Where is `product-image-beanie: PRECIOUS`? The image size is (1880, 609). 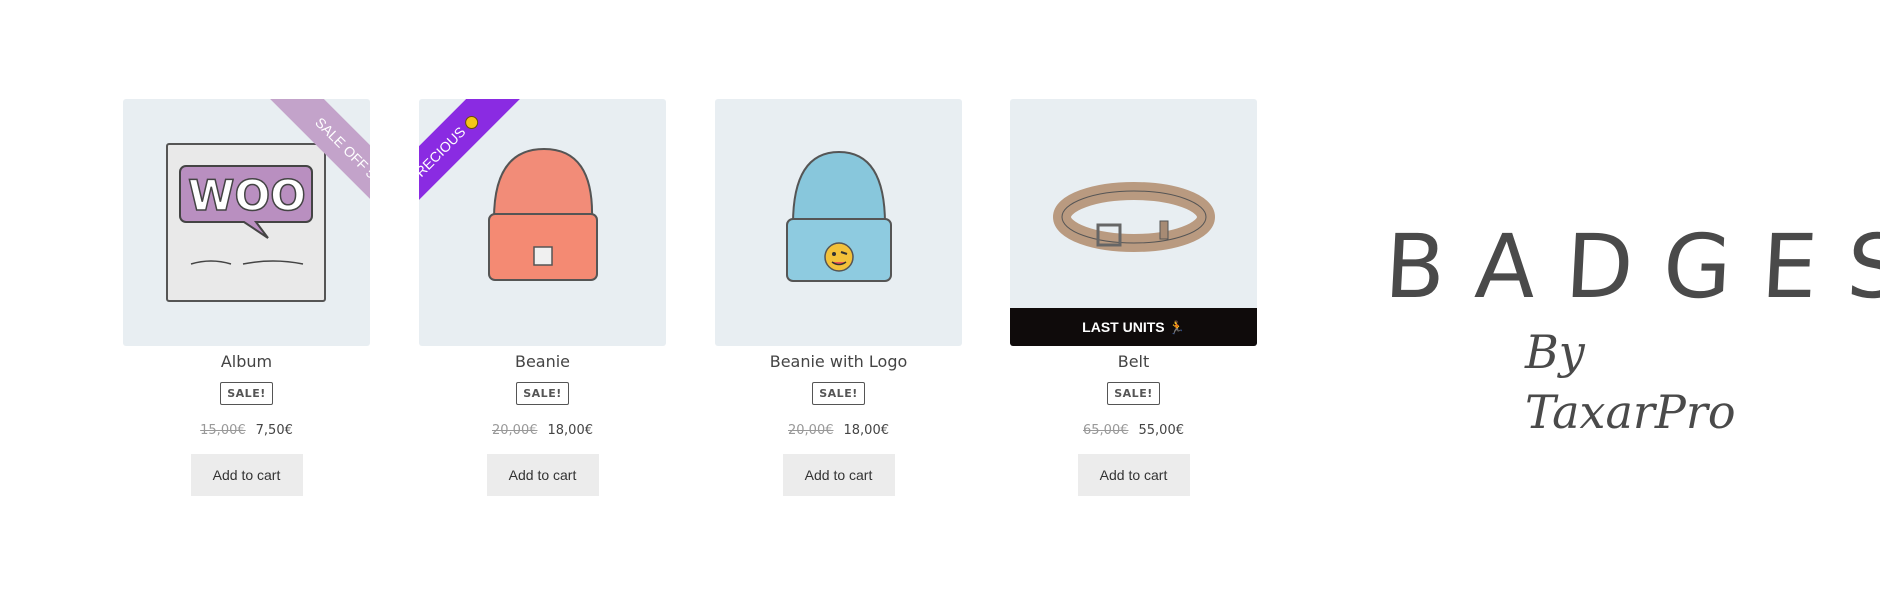
product-image-beanie: PRECIOUS is located at coordinates (542, 222).